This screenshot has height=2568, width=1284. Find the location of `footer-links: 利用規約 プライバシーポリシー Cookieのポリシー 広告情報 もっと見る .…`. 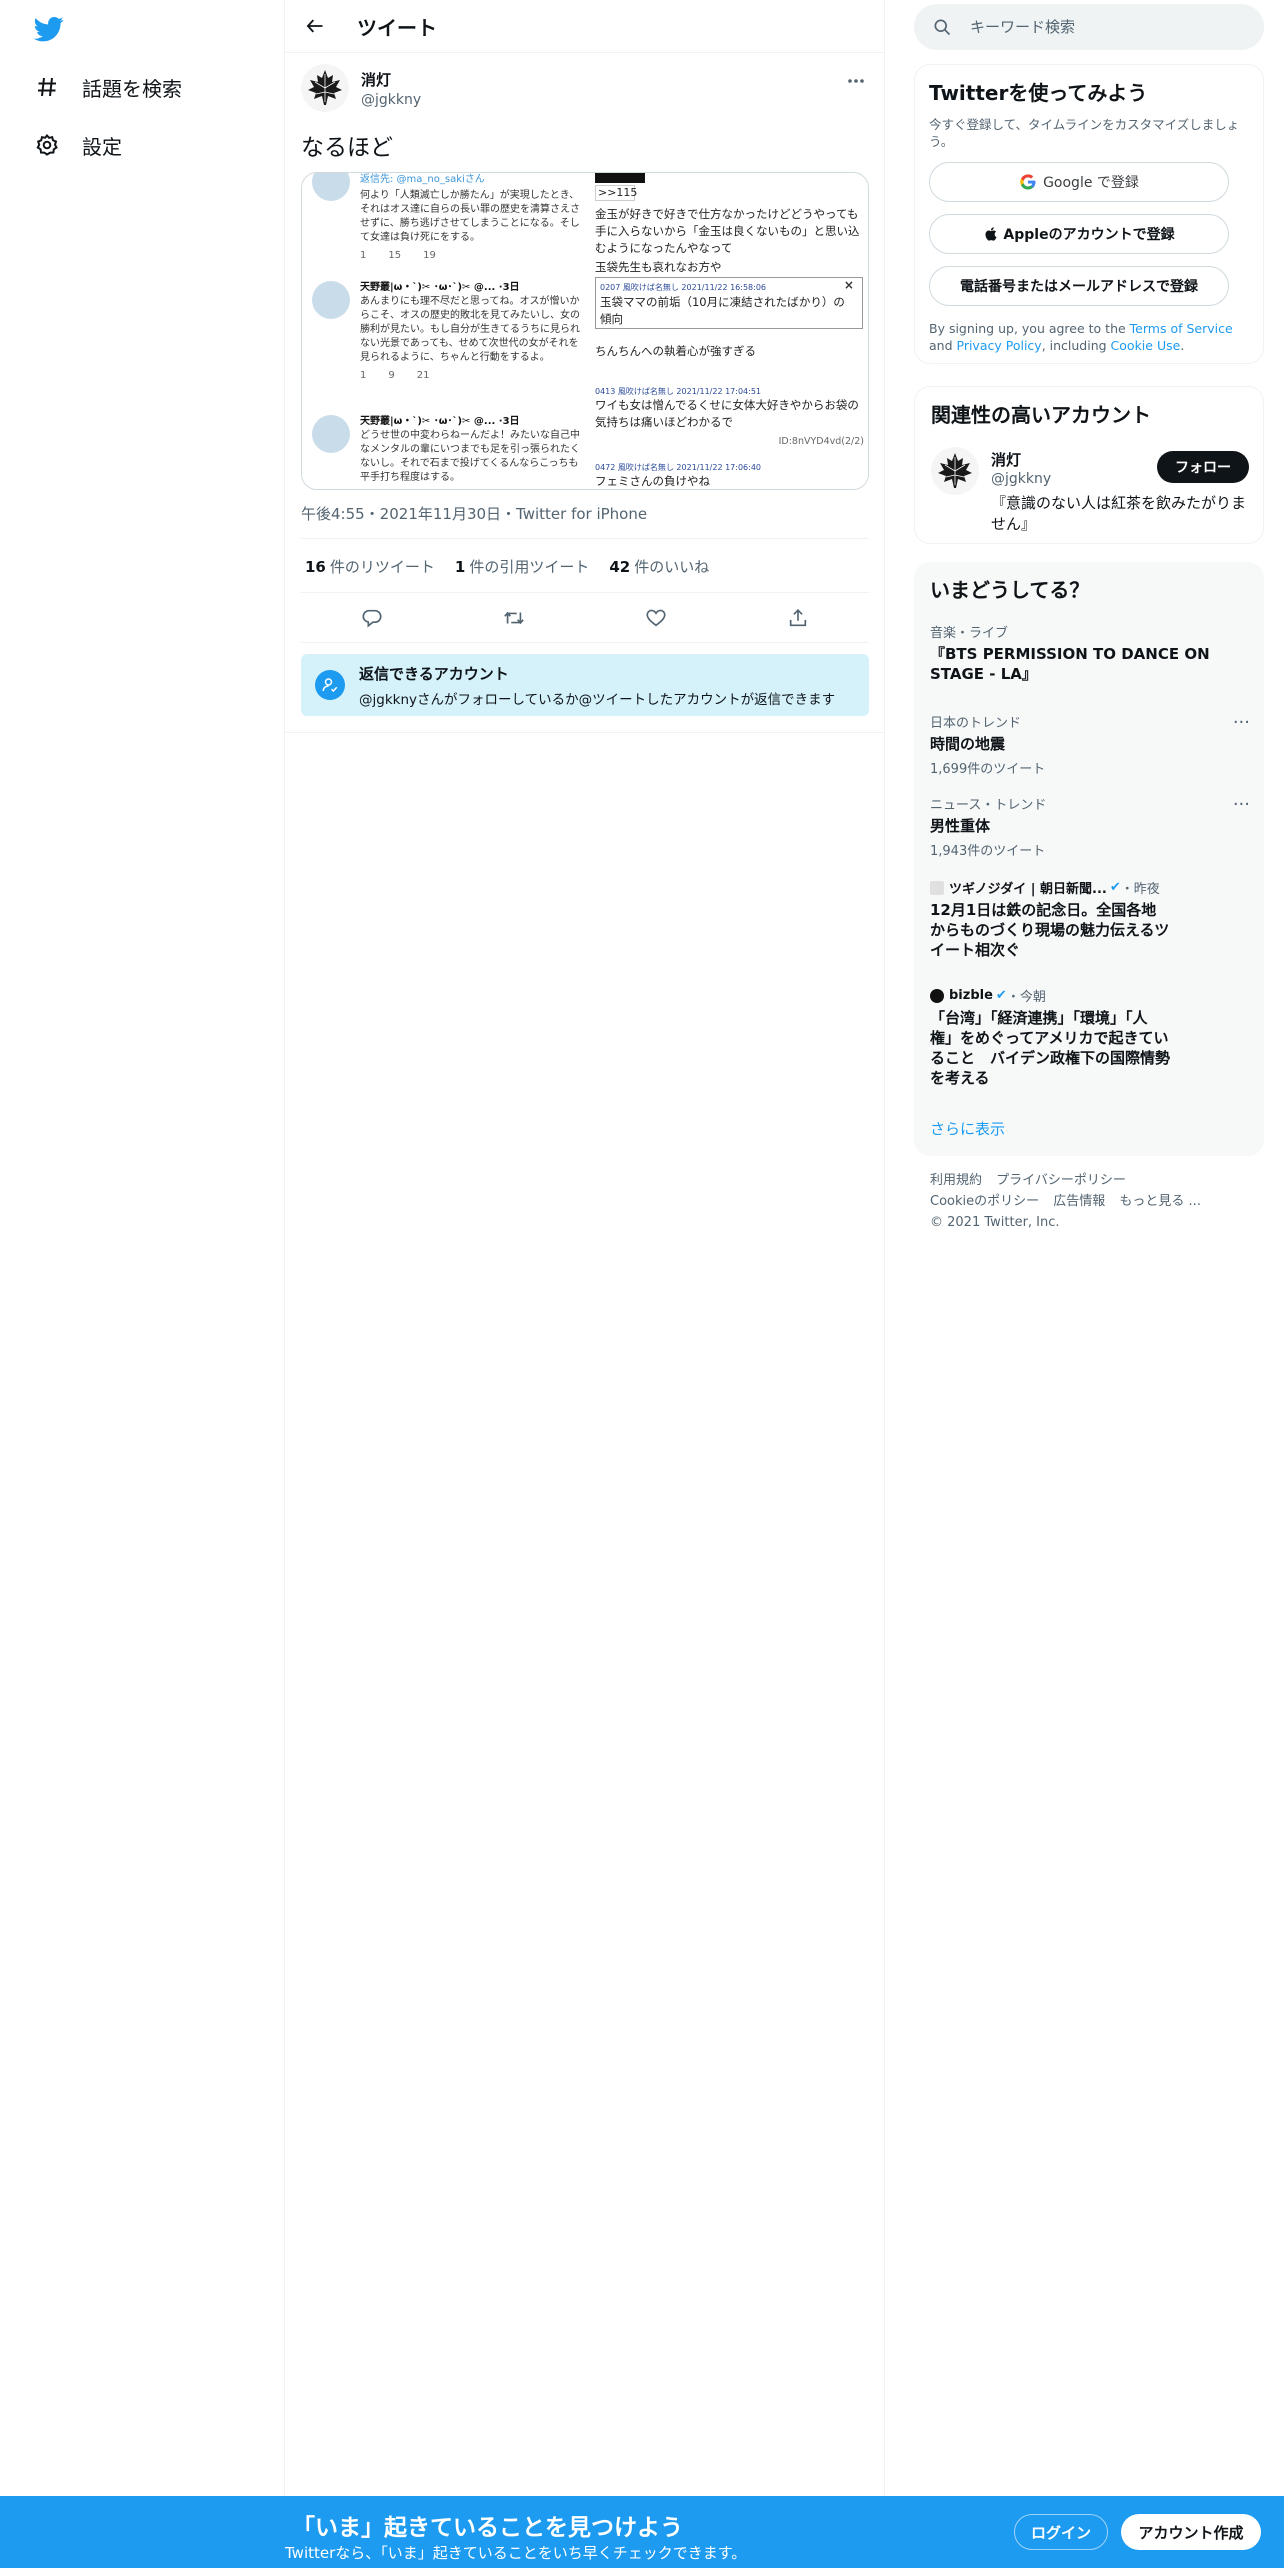

footer-links: 利用規約 プライバシーポリシー Cookieのポリシー 広告情報 もっと見る .… is located at coordinates (1090, 1201).